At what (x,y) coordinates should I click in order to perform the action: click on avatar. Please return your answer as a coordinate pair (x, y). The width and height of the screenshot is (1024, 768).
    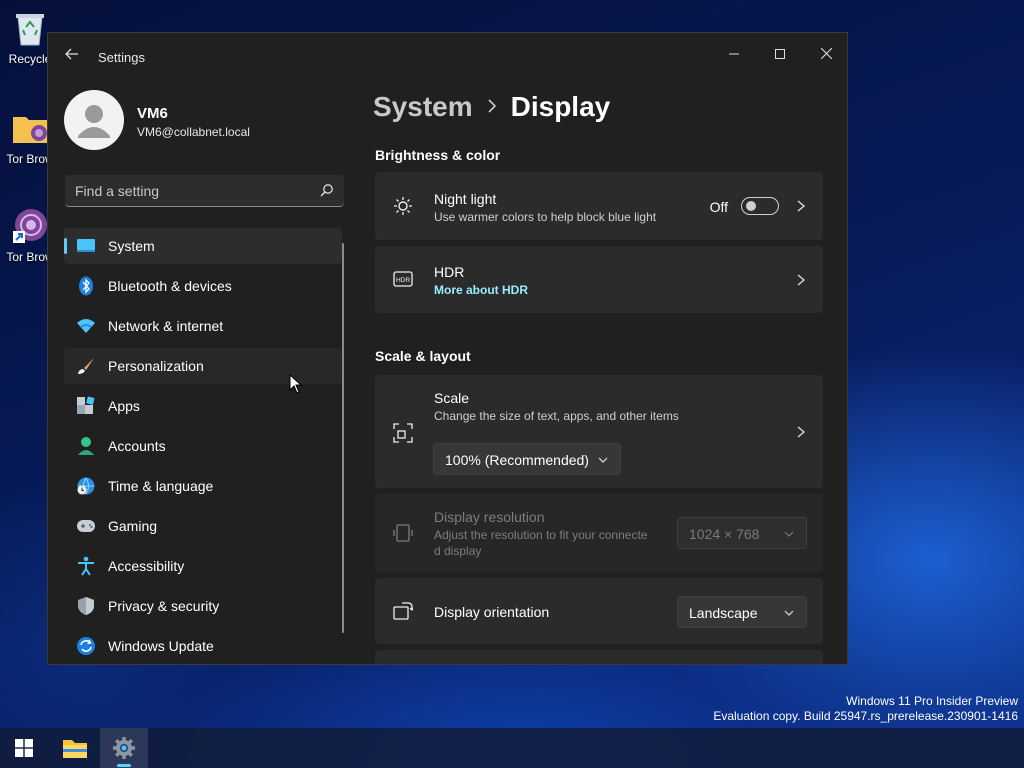
    Looking at the image, I should click on (94, 120).